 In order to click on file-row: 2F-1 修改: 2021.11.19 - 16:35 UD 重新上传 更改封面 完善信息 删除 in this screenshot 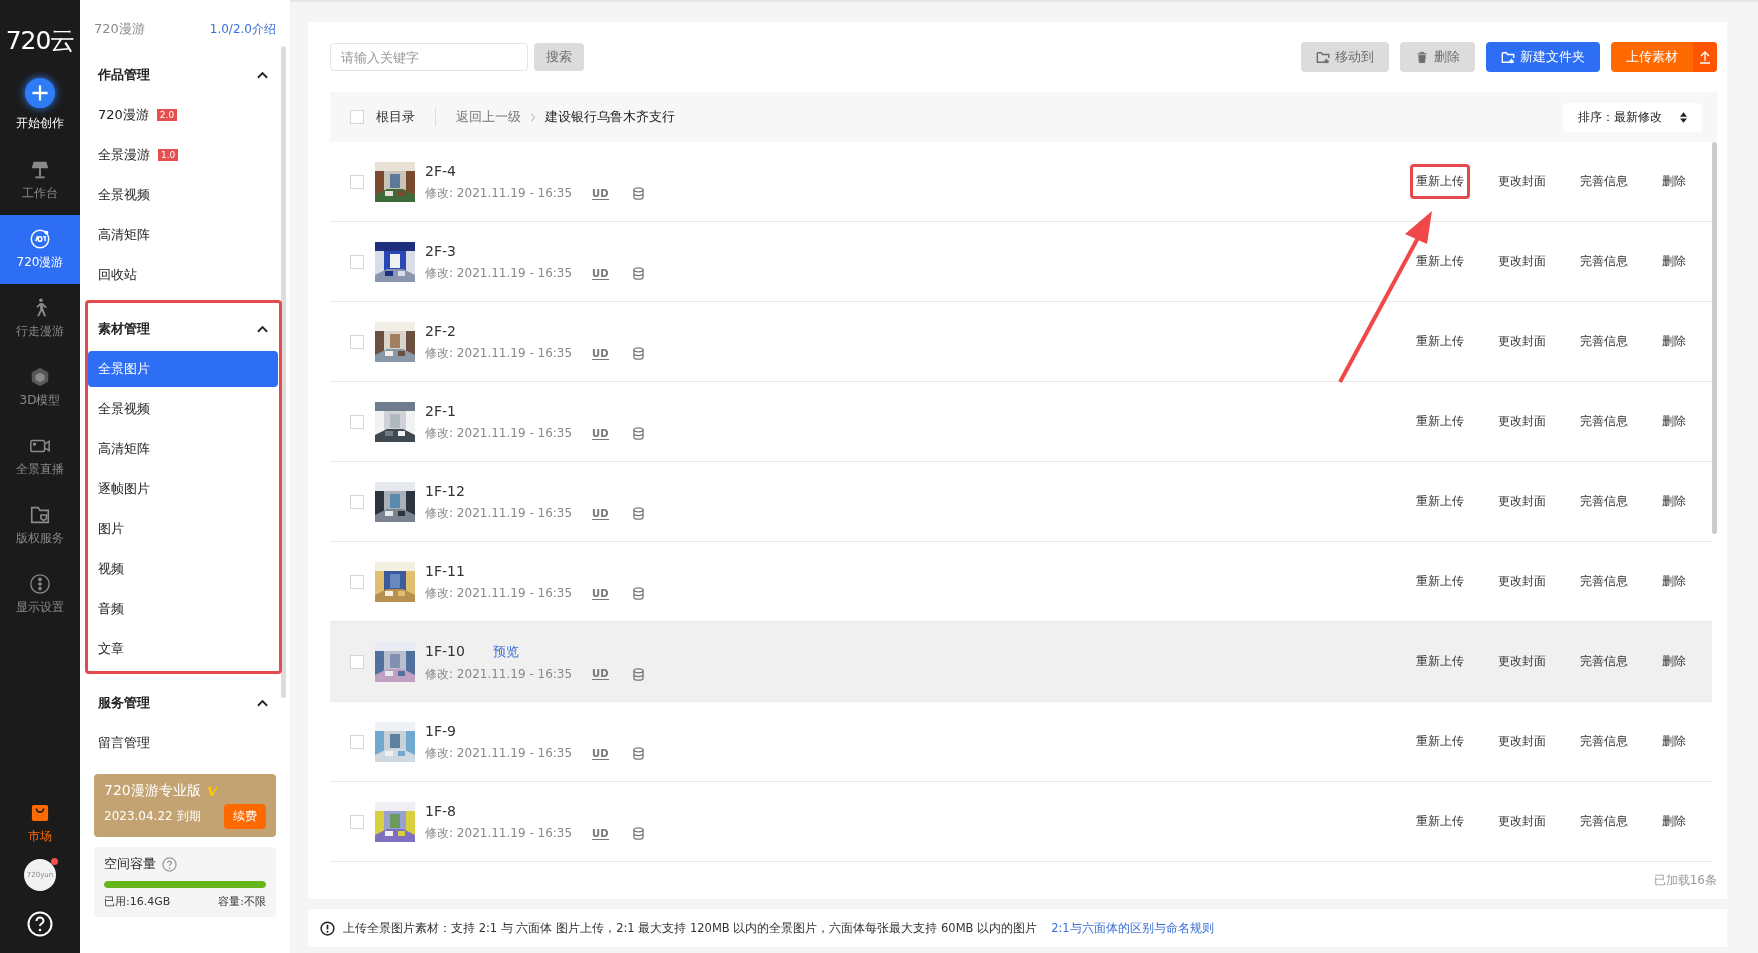, I will do `click(1021, 422)`.